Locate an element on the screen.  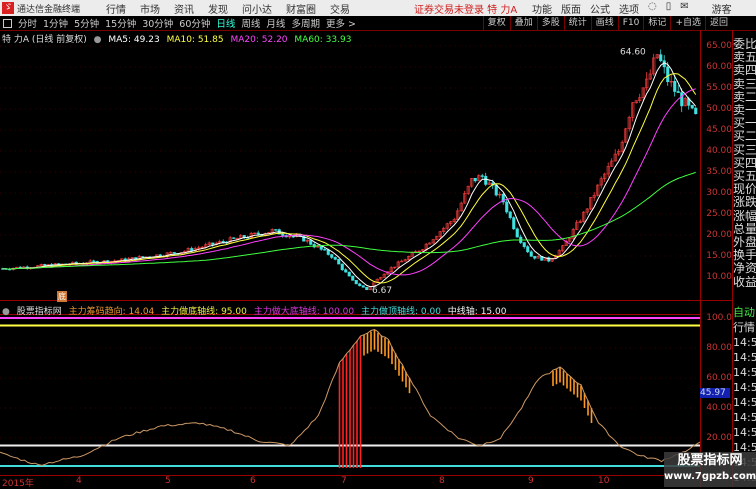
quote-label: 委比 is located at coordinates (744, 44).